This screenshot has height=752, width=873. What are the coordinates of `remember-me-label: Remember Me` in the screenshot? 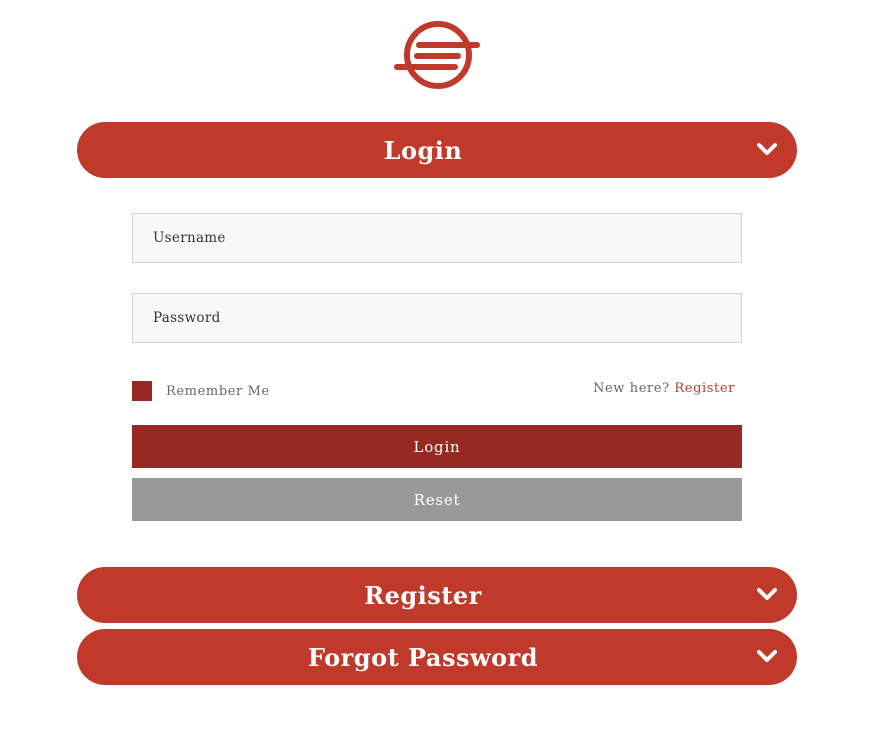 It's located at (218, 391).